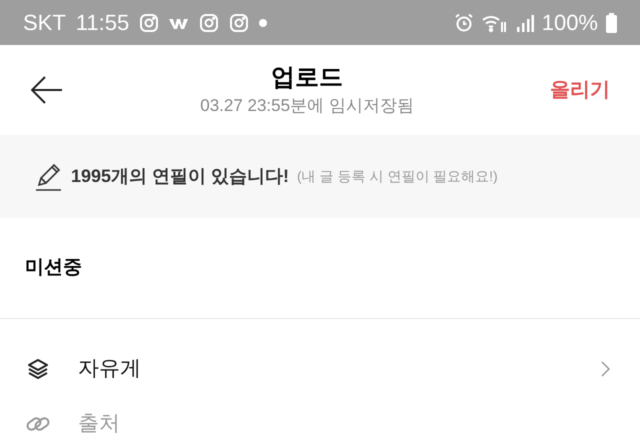 The width and height of the screenshot is (640, 440). Describe the element at coordinates (570, 23) in the screenshot. I see `battery-text: 100%` at that location.